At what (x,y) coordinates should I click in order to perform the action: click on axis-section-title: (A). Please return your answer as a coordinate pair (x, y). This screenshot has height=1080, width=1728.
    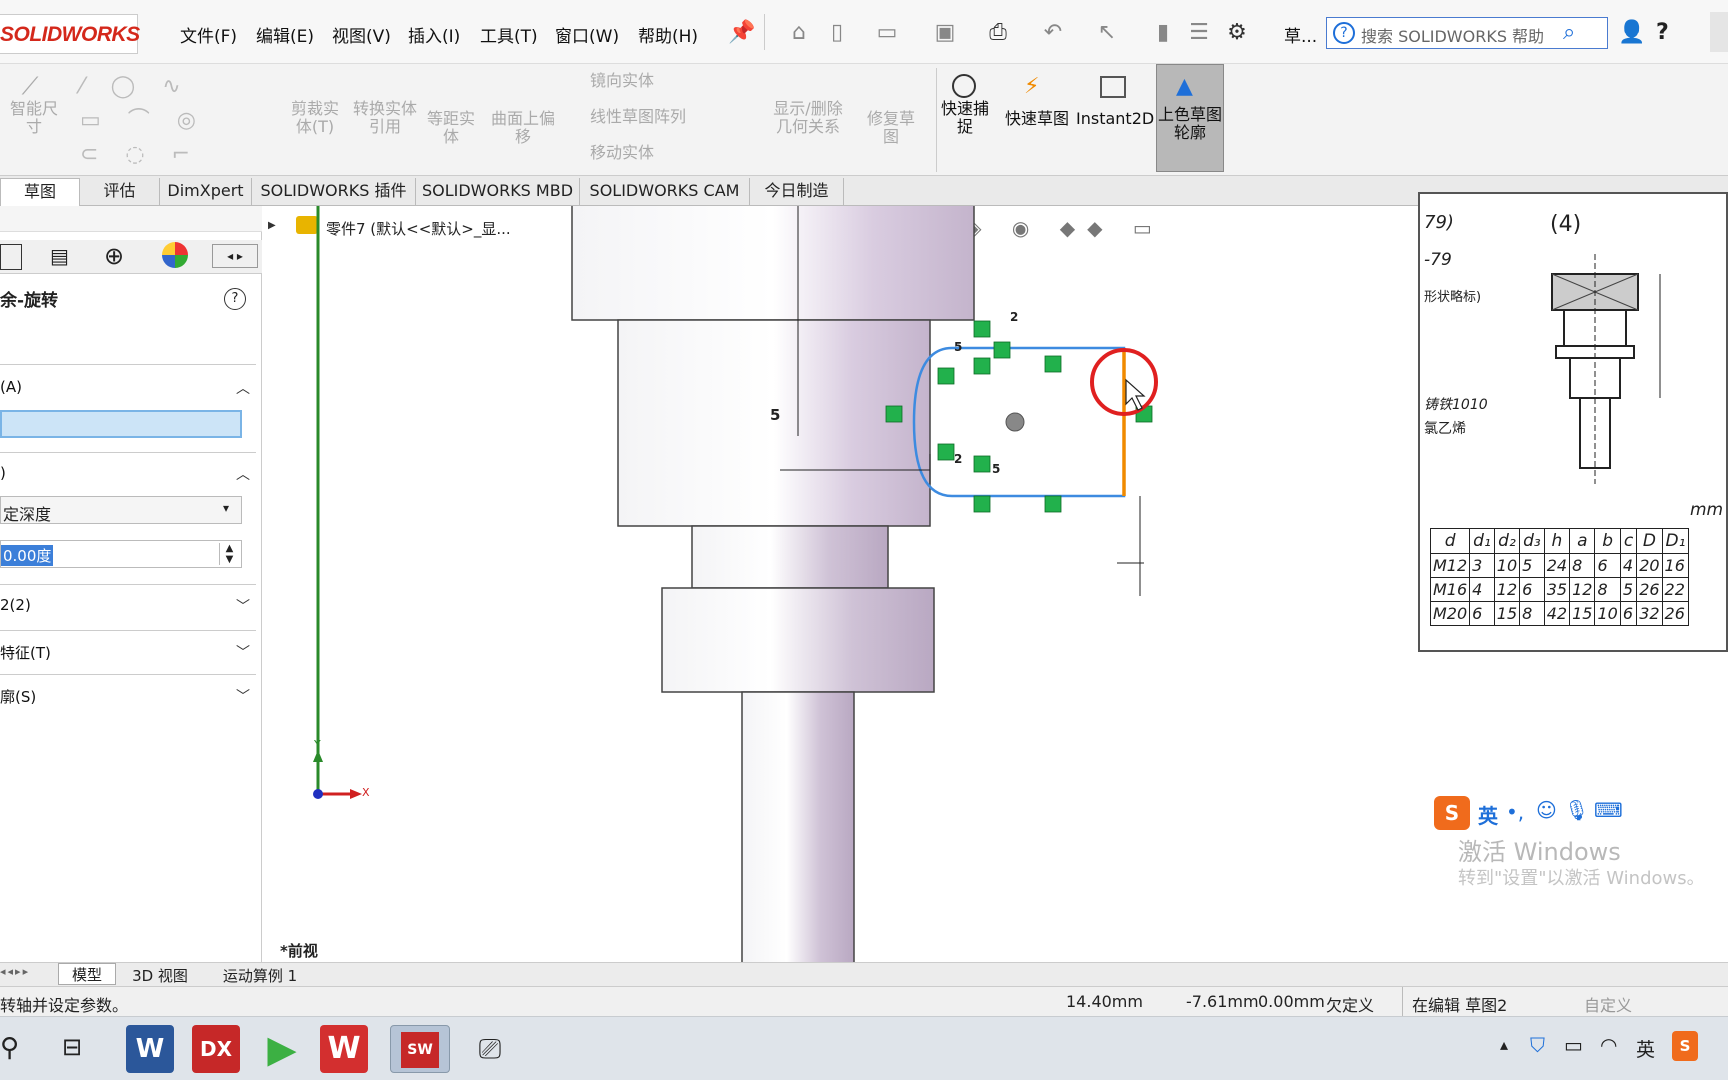
    Looking at the image, I should click on (11, 387).